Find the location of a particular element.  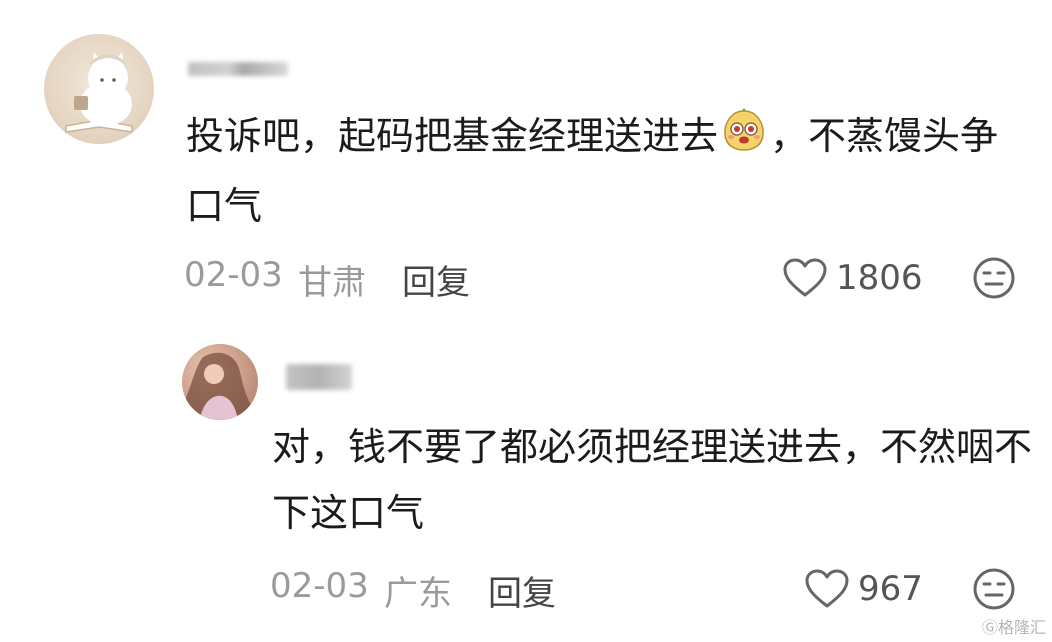

like-button: 967 is located at coordinates (863, 589).